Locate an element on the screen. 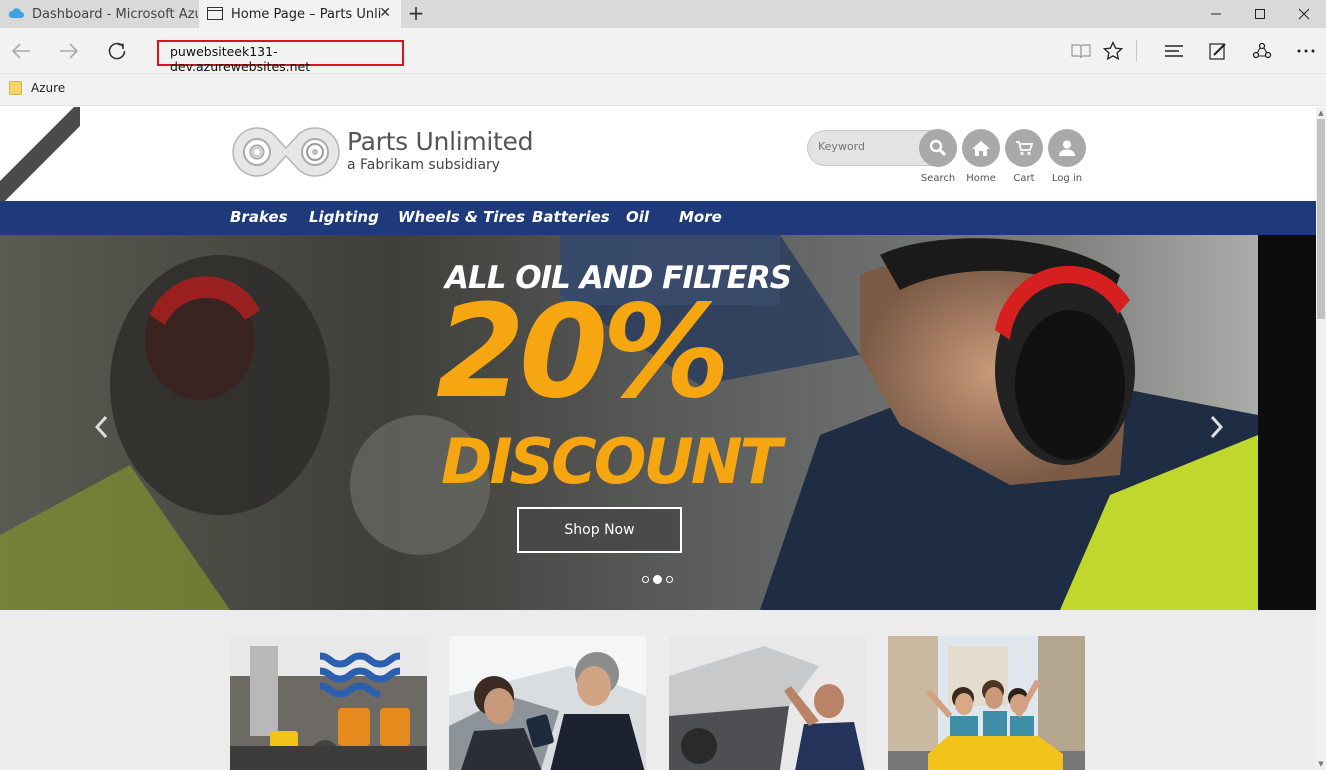  folder-icon is located at coordinates (15, 88).